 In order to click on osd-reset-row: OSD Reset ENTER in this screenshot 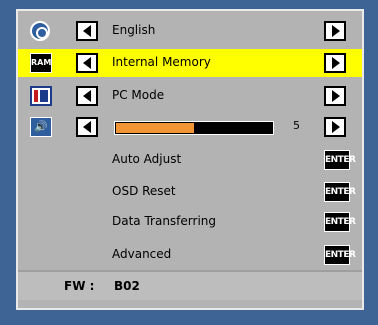, I will do `click(190, 192)`.